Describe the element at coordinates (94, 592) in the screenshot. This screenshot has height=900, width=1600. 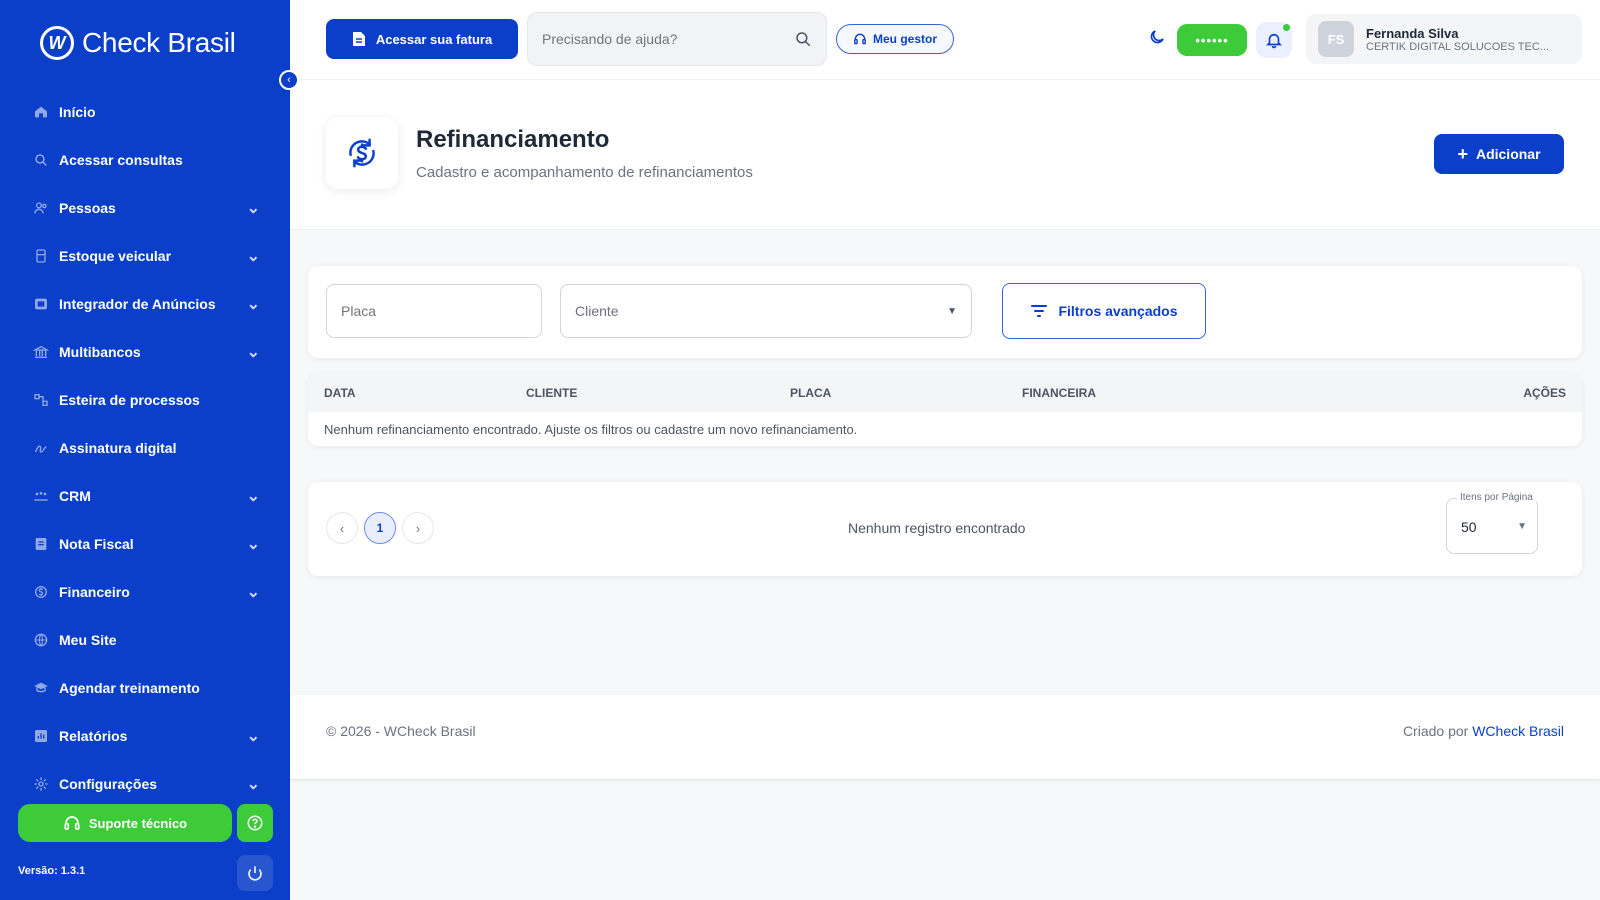
I see `sidebar-item-label: Financeiro` at that location.